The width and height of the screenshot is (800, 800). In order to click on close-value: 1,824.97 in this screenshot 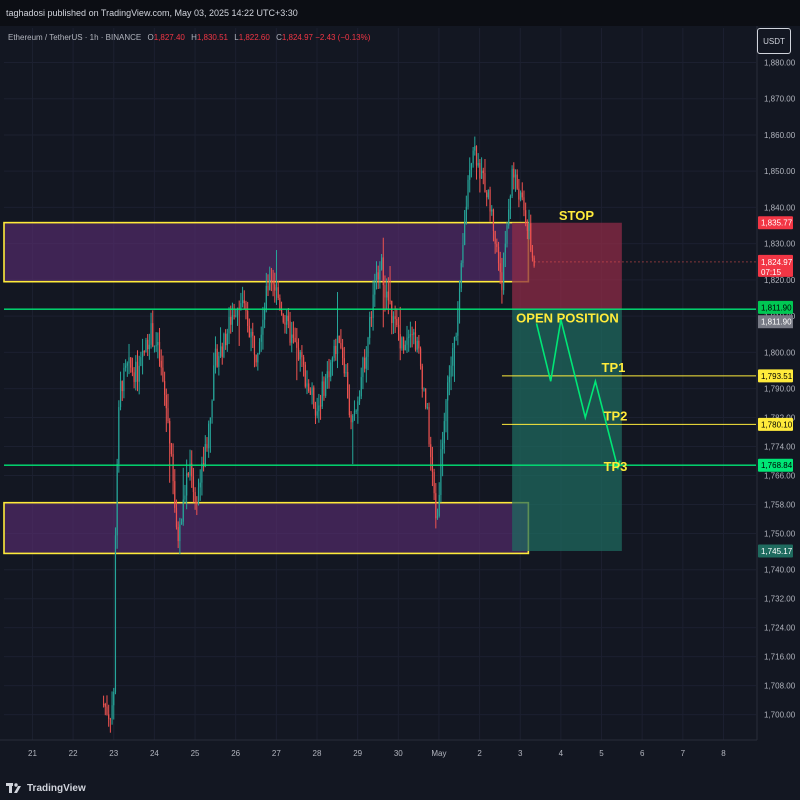, I will do `click(297, 37)`.